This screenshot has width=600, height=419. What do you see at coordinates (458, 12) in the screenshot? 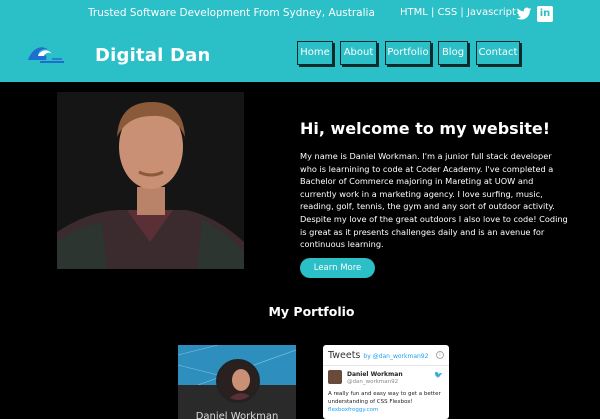
I see `tech-stack-text: HTML | CSS | Javascript` at bounding box center [458, 12].